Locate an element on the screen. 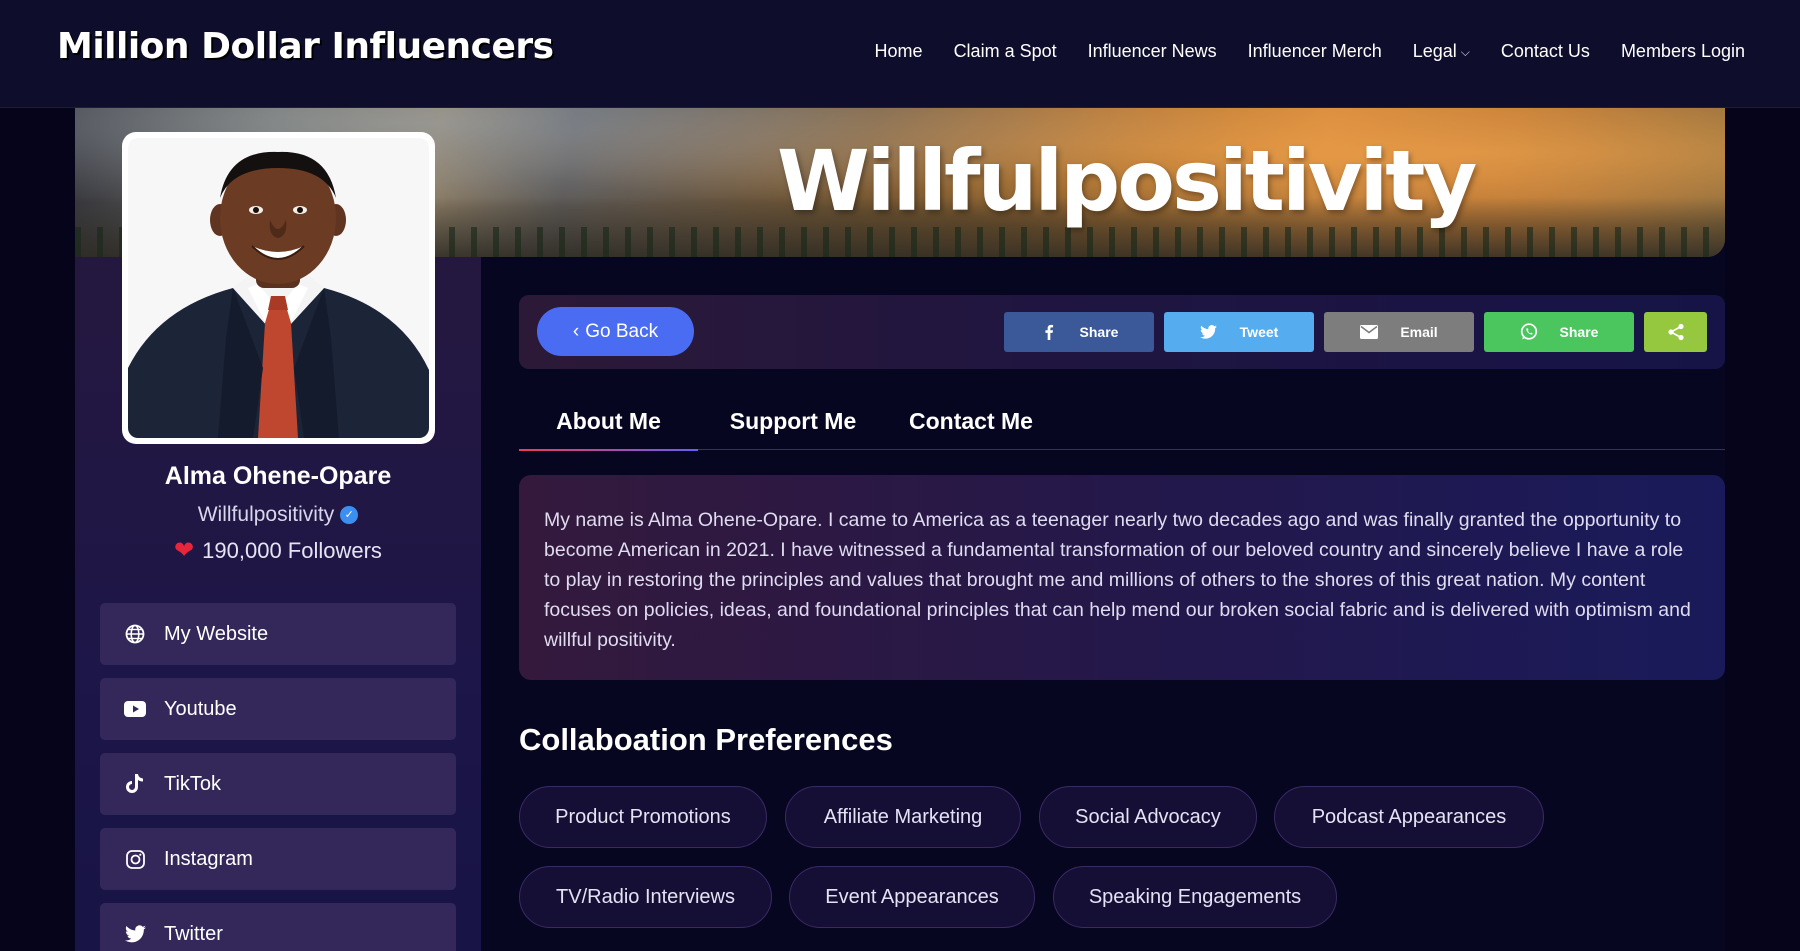 Image resolution: width=1800 pixels, height=951 pixels. social-link-label: TikTok is located at coordinates (193, 783).